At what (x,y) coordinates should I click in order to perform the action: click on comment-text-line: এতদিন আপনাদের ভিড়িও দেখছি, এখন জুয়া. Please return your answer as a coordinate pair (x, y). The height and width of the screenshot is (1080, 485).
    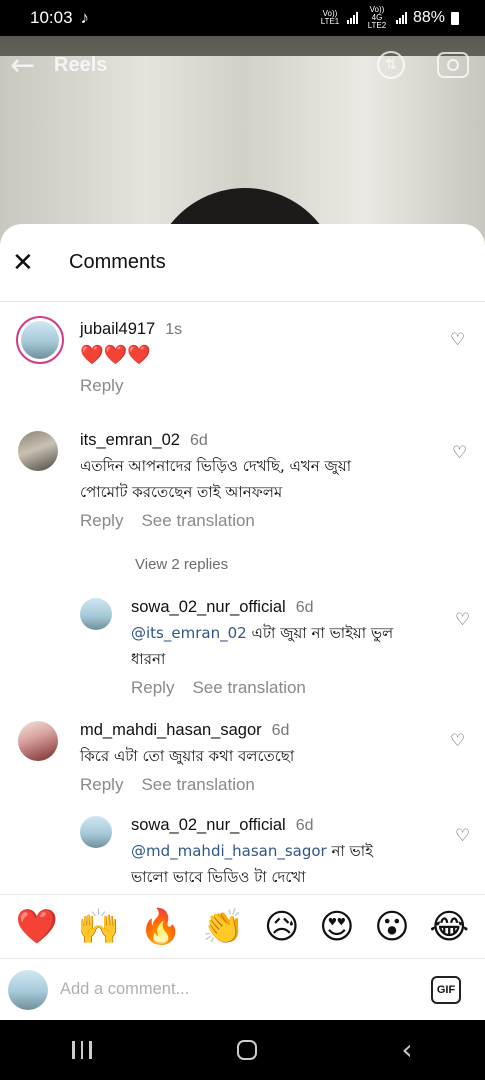
    Looking at the image, I should click on (216, 466).